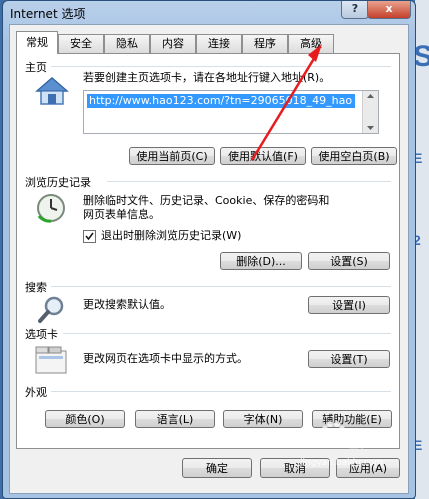  What do you see at coordinates (342, 463) in the screenshot?
I see `watermark-url: jingyan.baidu.com` at bounding box center [342, 463].